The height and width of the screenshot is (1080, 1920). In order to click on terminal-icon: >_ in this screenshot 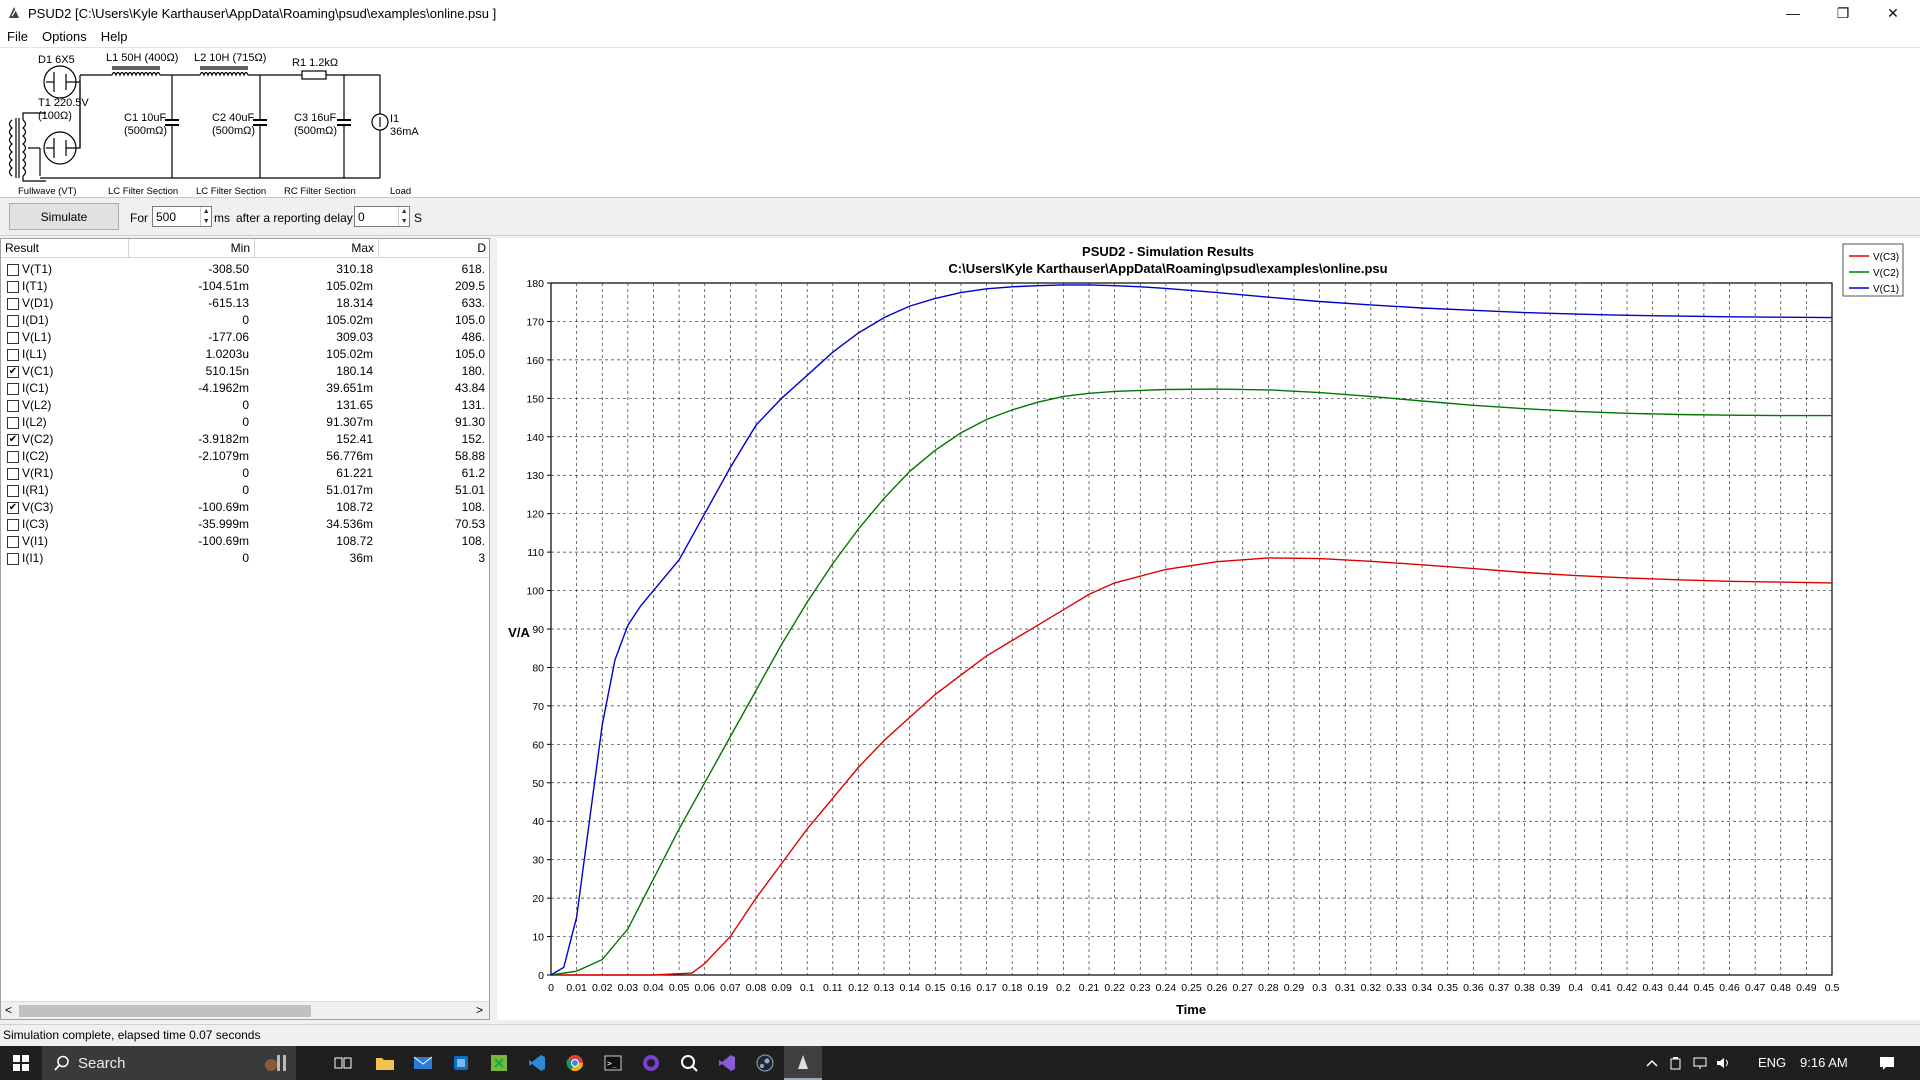, I will do `click(613, 1063)`.